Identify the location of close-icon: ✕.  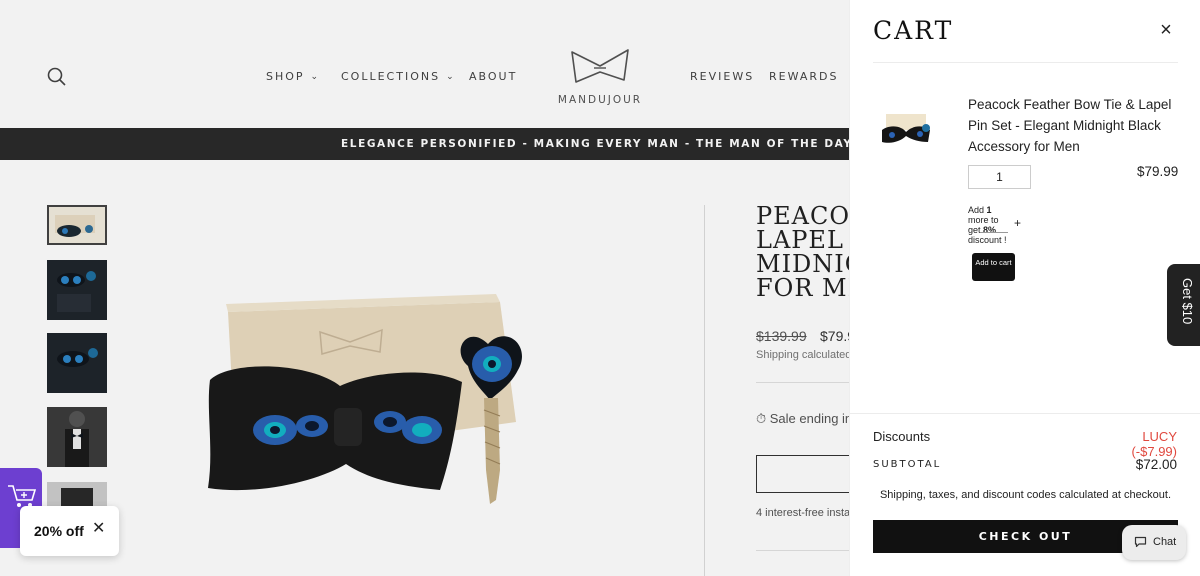
(98, 529).